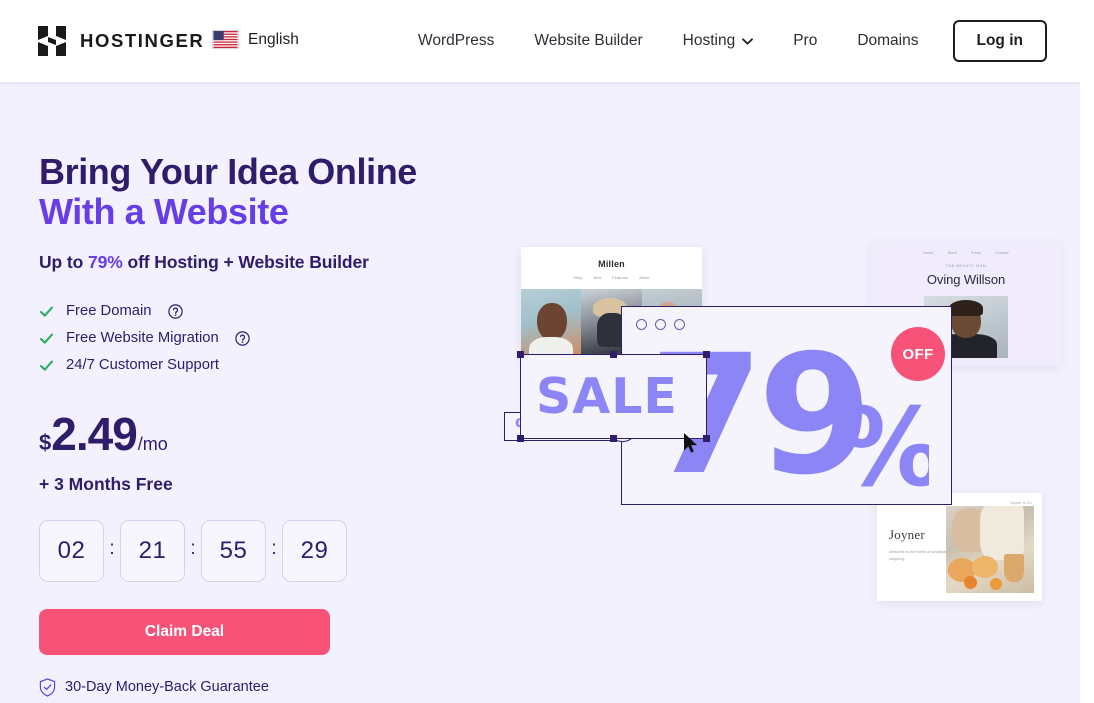 The image size is (1094, 703). What do you see at coordinates (274, 366) in the screenshot?
I see `list-item: 24/7 Customer Support` at bounding box center [274, 366].